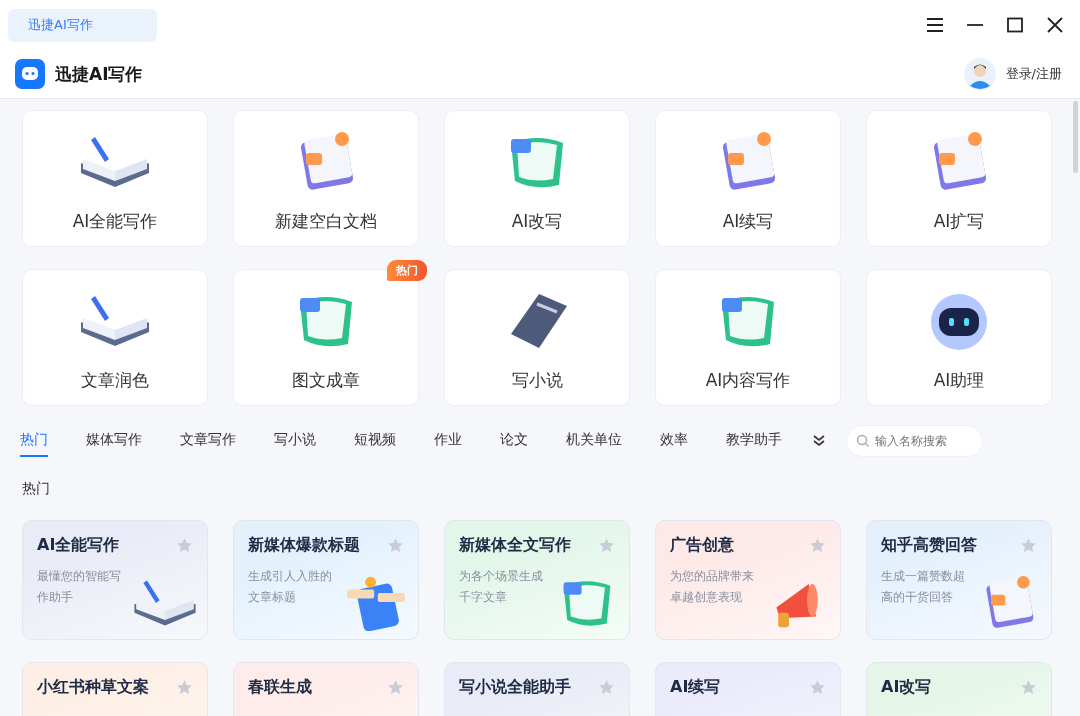  Describe the element at coordinates (754, 441) in the screenshot. I see `category-tab: 教学助手` at that location.